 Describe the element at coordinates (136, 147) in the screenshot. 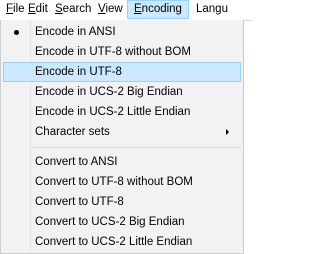

I see `menu-separator` at that location.